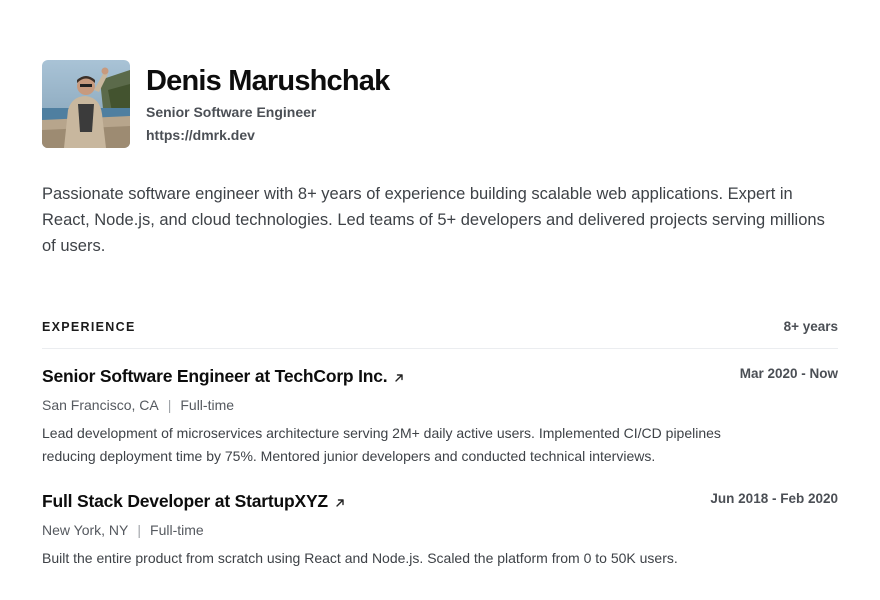 The height and width of the screenshot is (600, 880). What do you see at coordinates (810, 326) in the screenshot?
I see `experience-total: 8+ years` at bounding box center [810, 326].